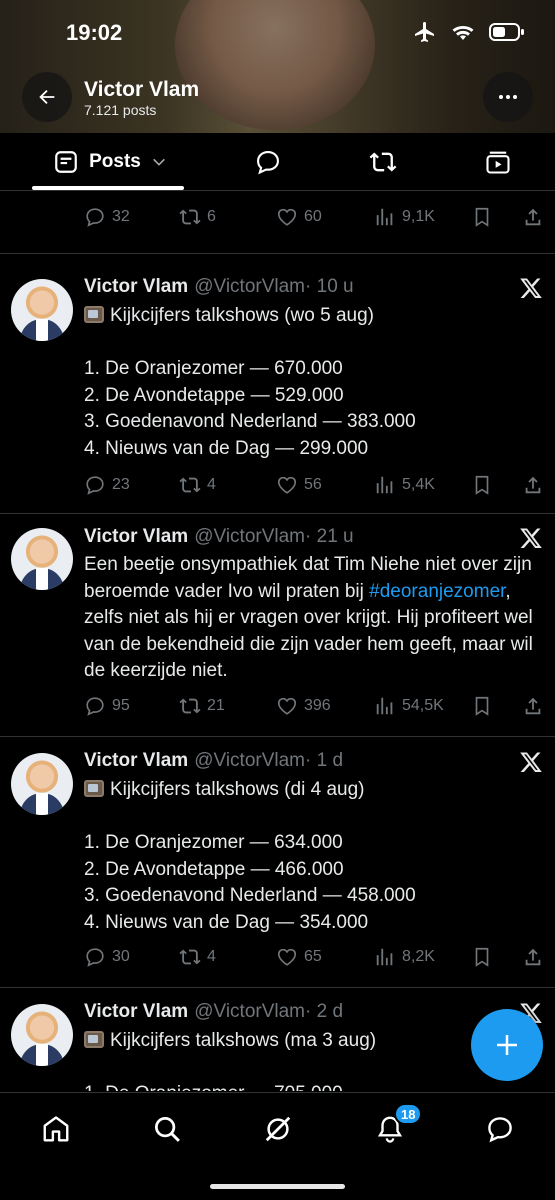 Image resolution: width=555 pixels, height=1200 pixels. Describe the element at coordinates (250, 421) in the screenshot. I see `ranking-line: 3. Goedenavond Nederland — 383.000` at that location.